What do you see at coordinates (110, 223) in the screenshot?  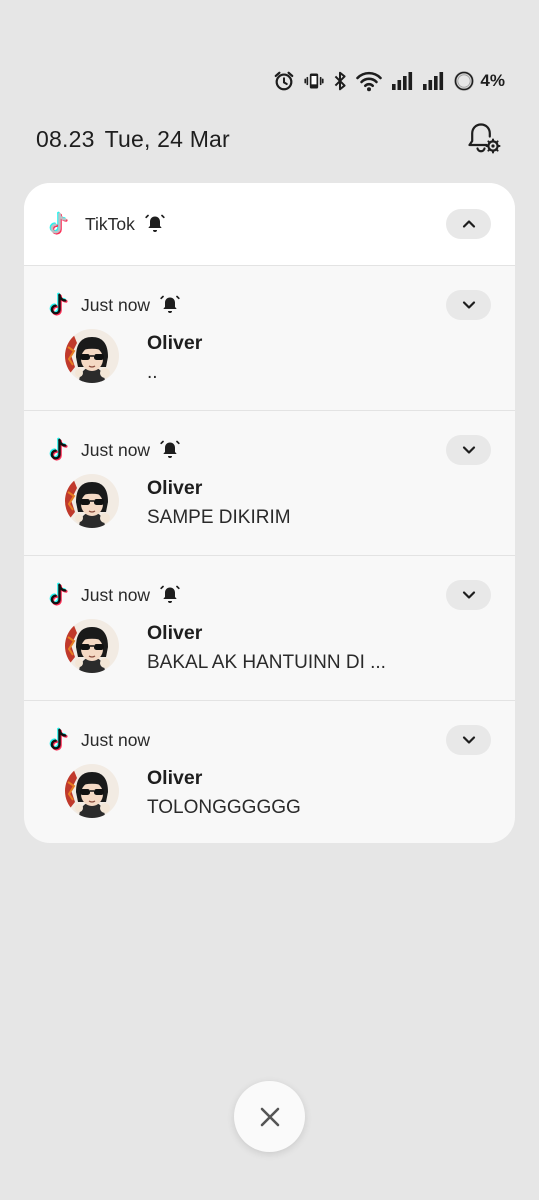 I see `app-name: TikTok` at bounding box center [110, 223].